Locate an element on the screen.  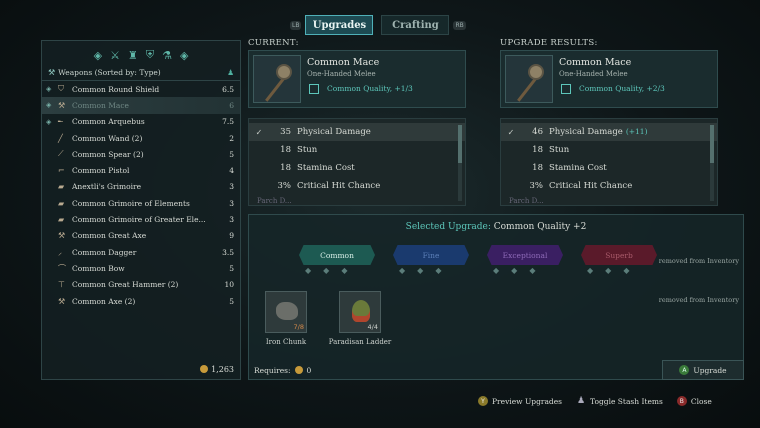
close-label: Close is located at coordinates (701, 401).